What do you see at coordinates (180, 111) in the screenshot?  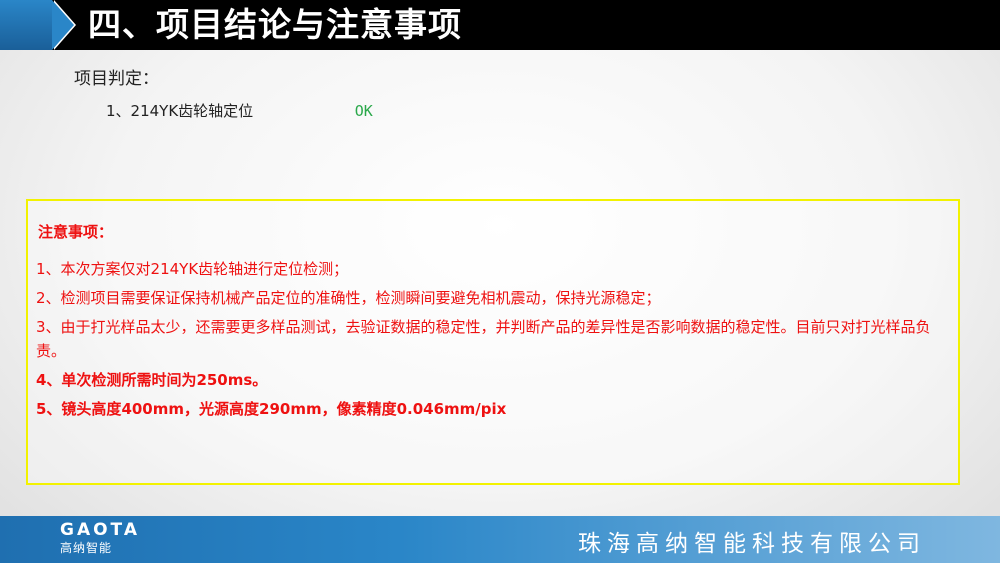 I see `verdict-item-name: 1、214YK齿轮轴定位` at bounding box center [180, 111].